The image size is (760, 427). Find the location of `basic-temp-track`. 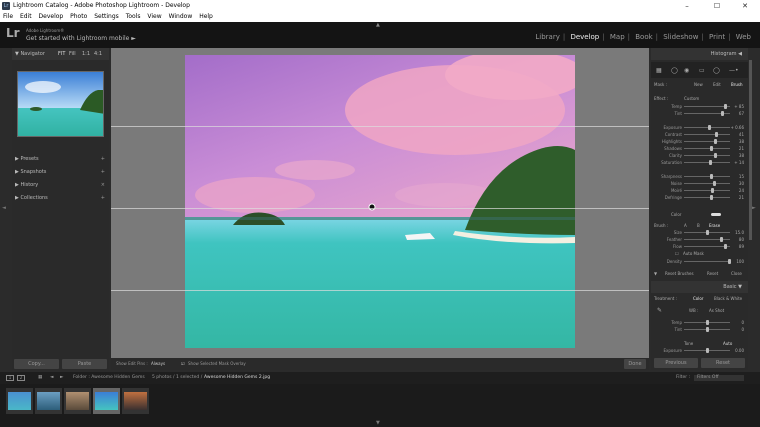

basic-temp-track is located at coordinates (707, 322).